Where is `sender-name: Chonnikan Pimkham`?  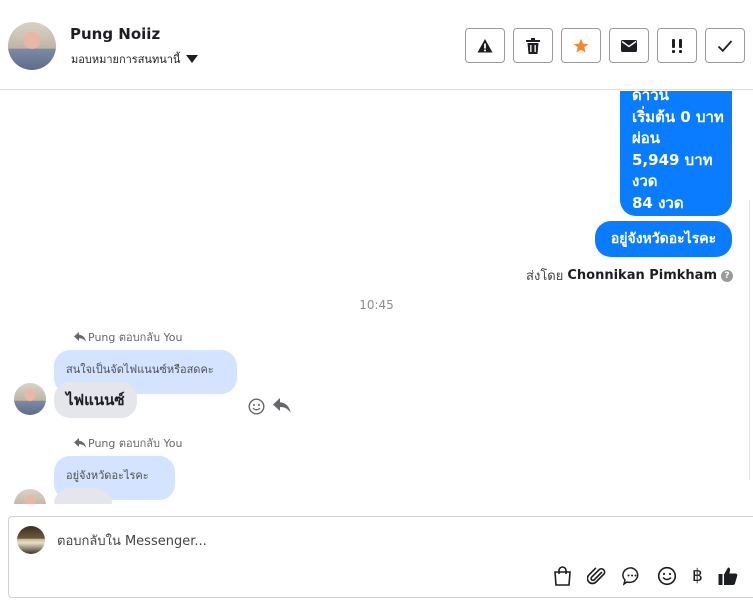
sender-name: Chonnikan Pimkham is located at coordinates (642, 275).